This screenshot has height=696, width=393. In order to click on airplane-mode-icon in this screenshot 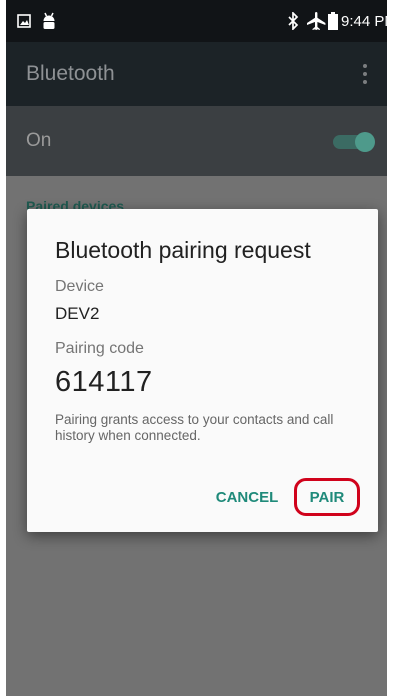, I will do `click(316, 21)`.